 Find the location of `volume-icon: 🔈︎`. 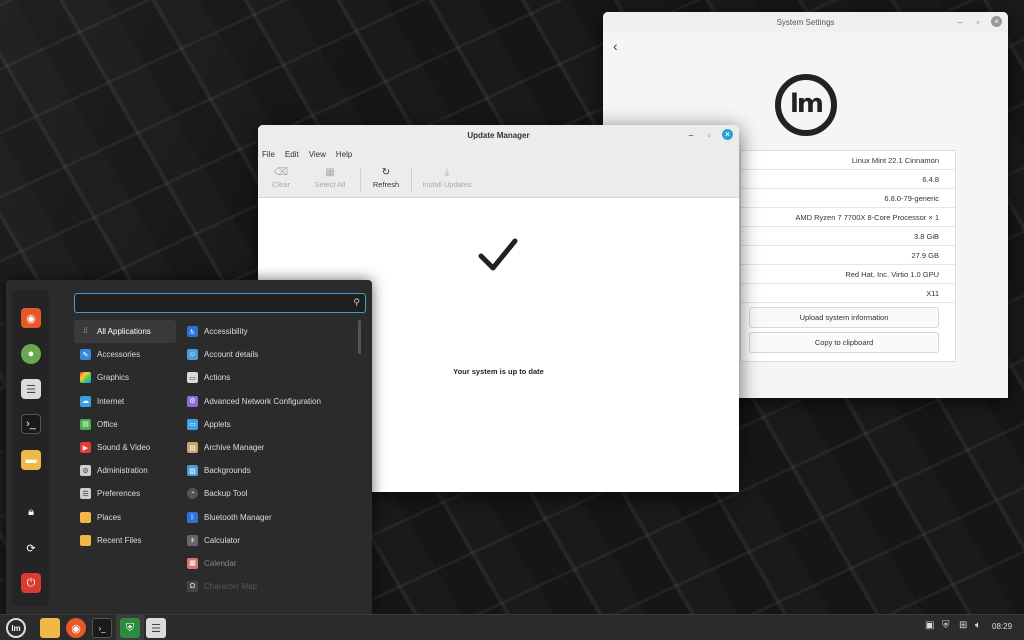

volume-icon: 🔈︎ is located at coordinates (978, 625).